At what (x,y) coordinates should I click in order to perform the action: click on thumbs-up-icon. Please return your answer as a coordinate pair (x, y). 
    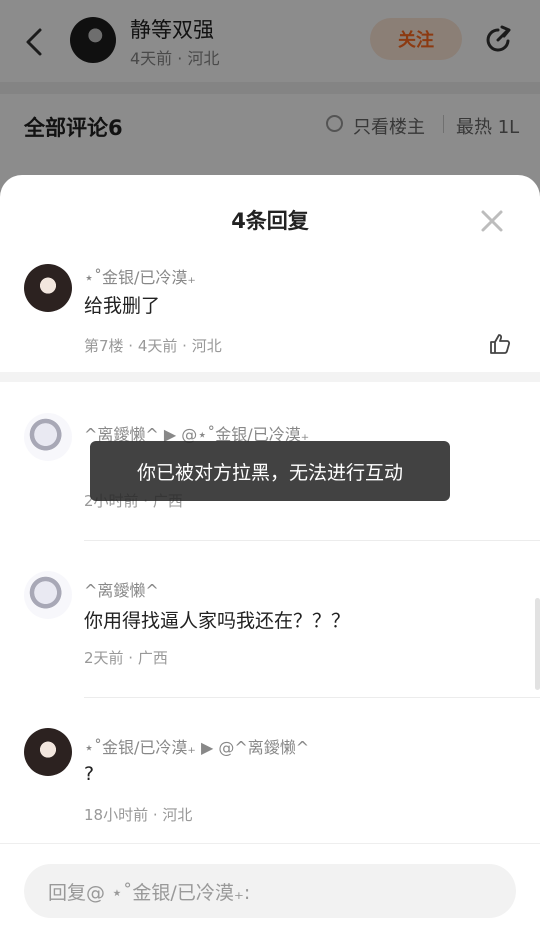
    Looking at the image, I should click on (500, 344).